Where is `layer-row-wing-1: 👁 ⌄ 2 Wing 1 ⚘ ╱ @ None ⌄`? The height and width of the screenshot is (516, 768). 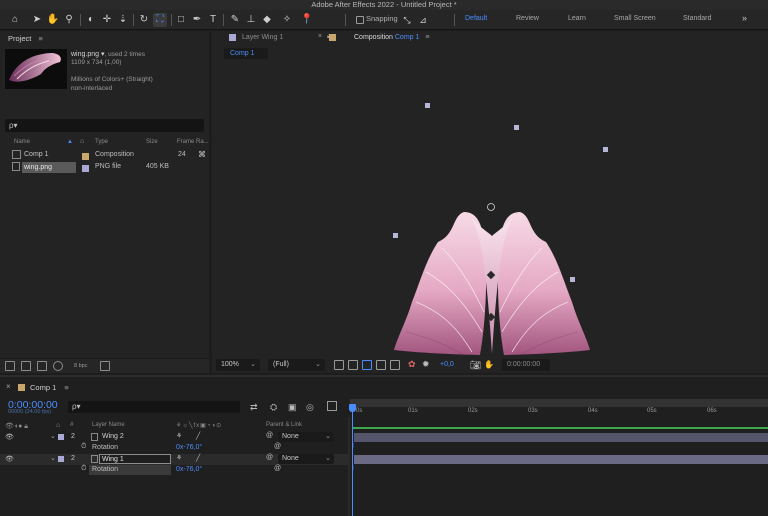
layer-row-wing-1: 👁 ⌄ 2 Wing 1 ⚘ ╱ @ None ⌄ is located at coordinates (175, 459).